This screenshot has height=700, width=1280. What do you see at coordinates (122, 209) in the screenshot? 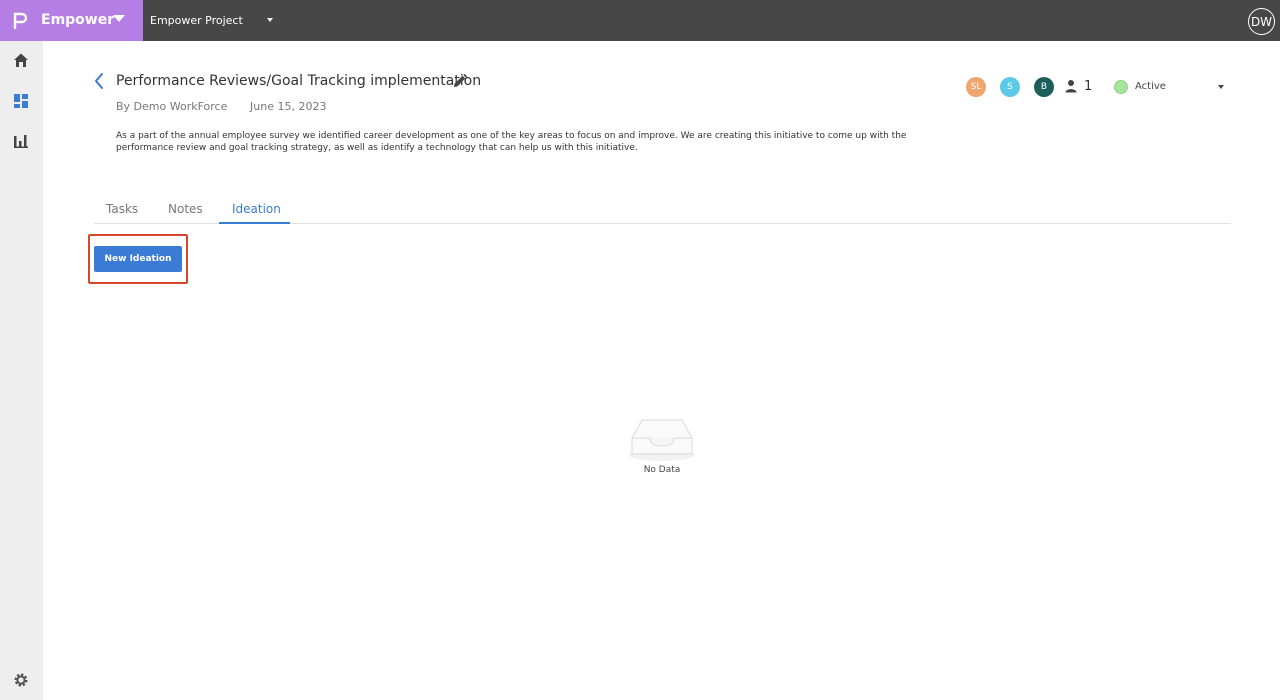
I see `tab-tasks: Tasks` at bounding box center [122, 209].